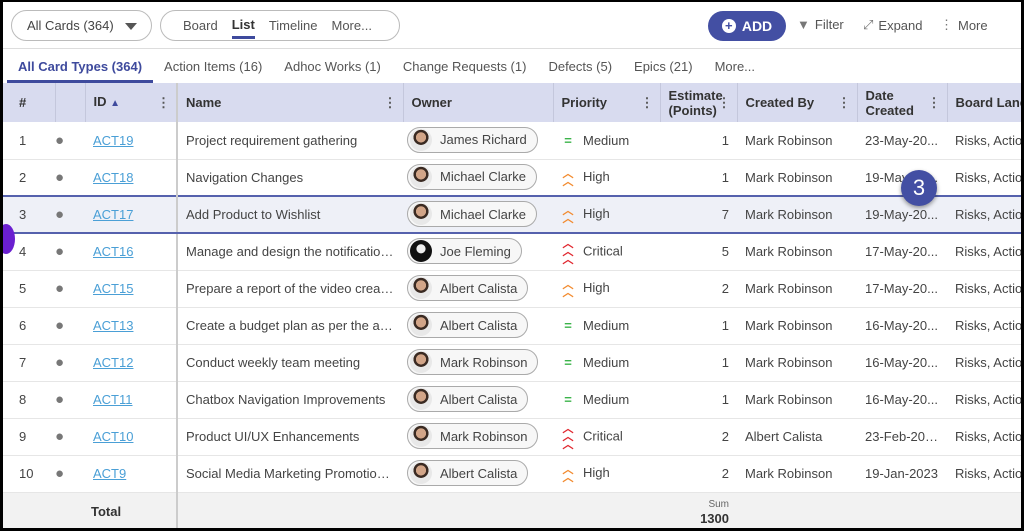  I want to click on owner-name: Michael Clarke, so click(483, 177).